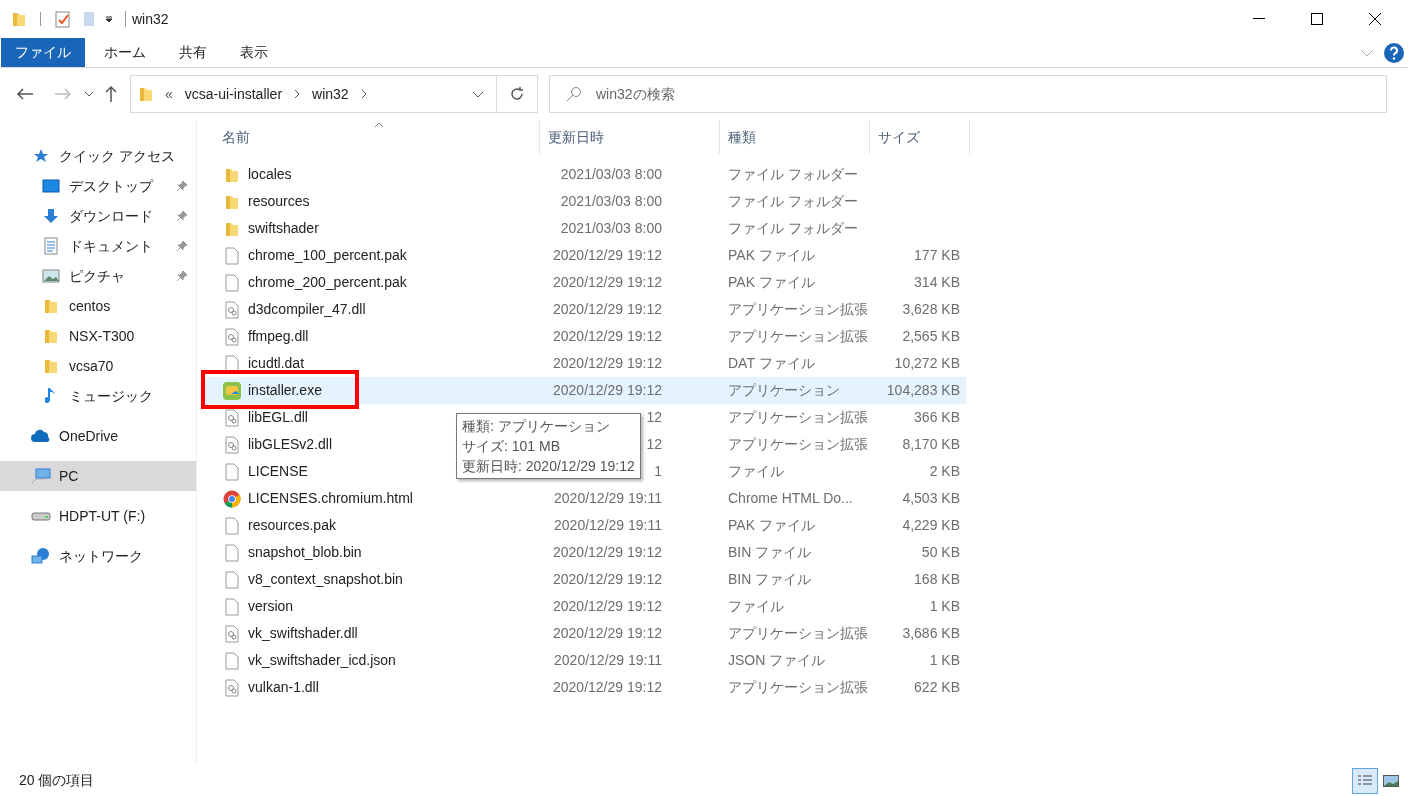 Image resolution: width=1408 pixels, height=796 pixels. Describe the element at coordinates (111, 246) in the screenshot. I see `nav-label: ドキュメント` at that location.